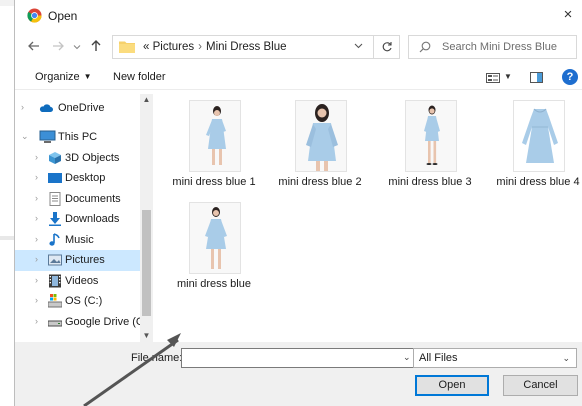  I want to click on refresh-button, so click(387, 47).